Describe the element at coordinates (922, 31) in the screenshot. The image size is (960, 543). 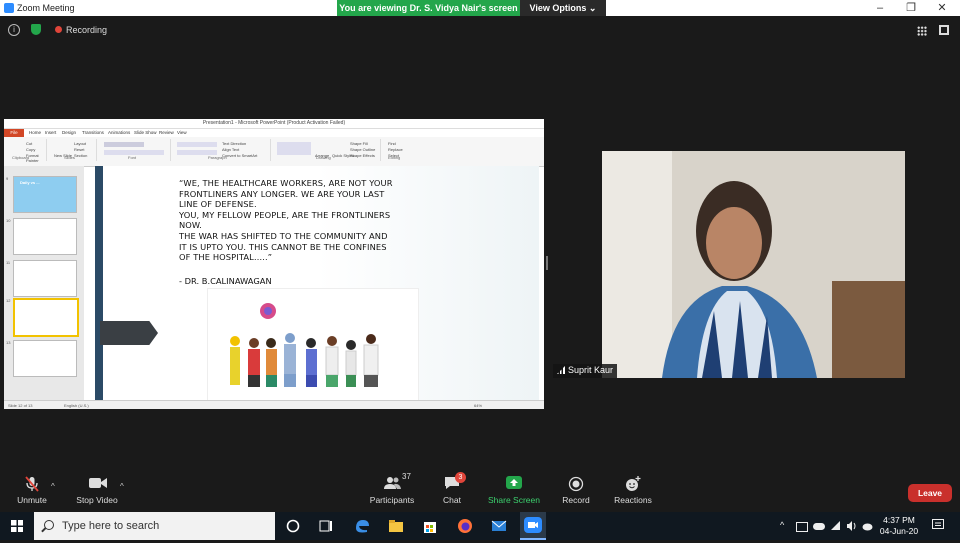
I see `gallery-view-icon` at that location.